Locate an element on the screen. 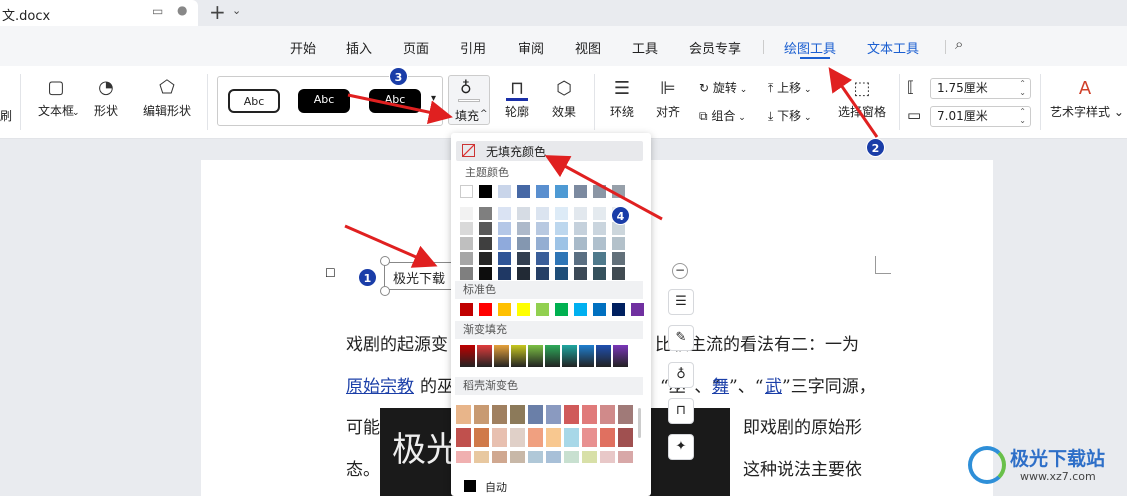  watermark: 极光下载站 www.xz7.com is located at coordinates (1045, 467).